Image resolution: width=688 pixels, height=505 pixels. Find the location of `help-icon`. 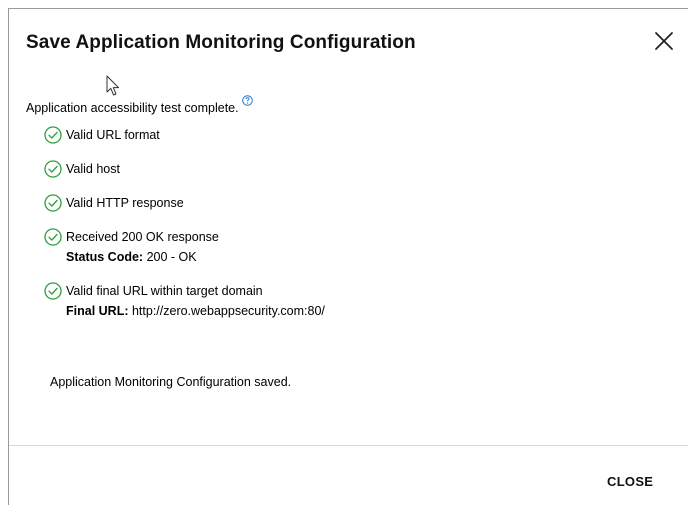

help-icon is located at coordinates (247, 100).